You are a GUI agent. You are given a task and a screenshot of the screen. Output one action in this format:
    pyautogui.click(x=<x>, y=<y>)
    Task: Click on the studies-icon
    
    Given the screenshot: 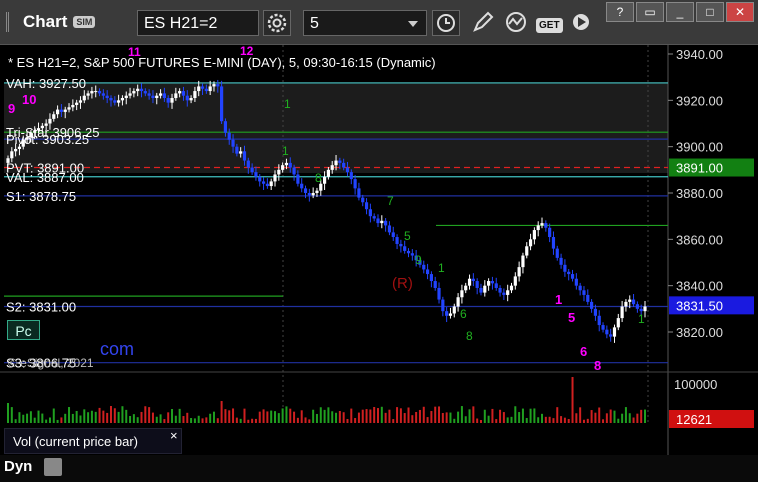 What is the action you would take?
    pyautogui.click(x=516, y=22)
    